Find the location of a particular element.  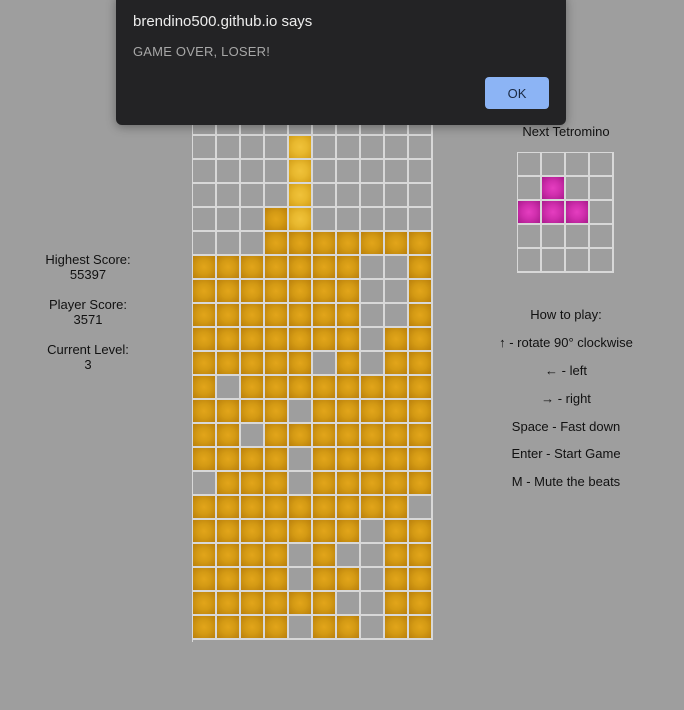

help-left: ← - left is located at coordinates (566, 370).